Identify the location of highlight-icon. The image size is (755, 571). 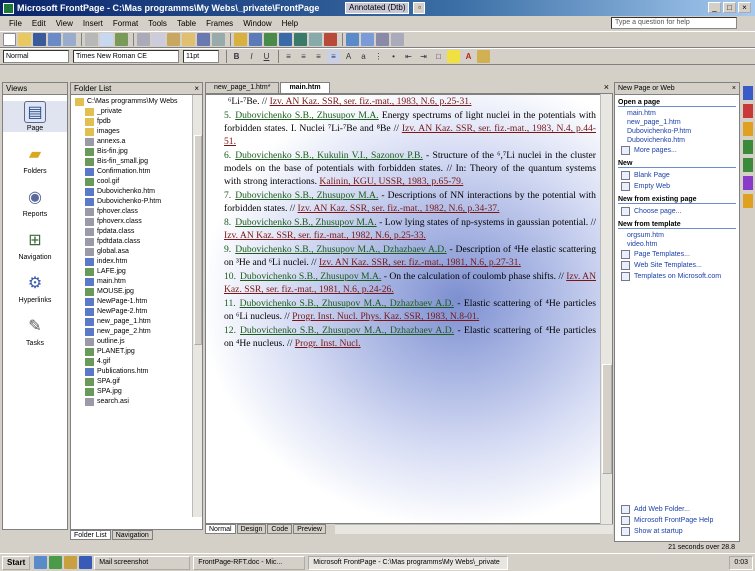
(453, 56).